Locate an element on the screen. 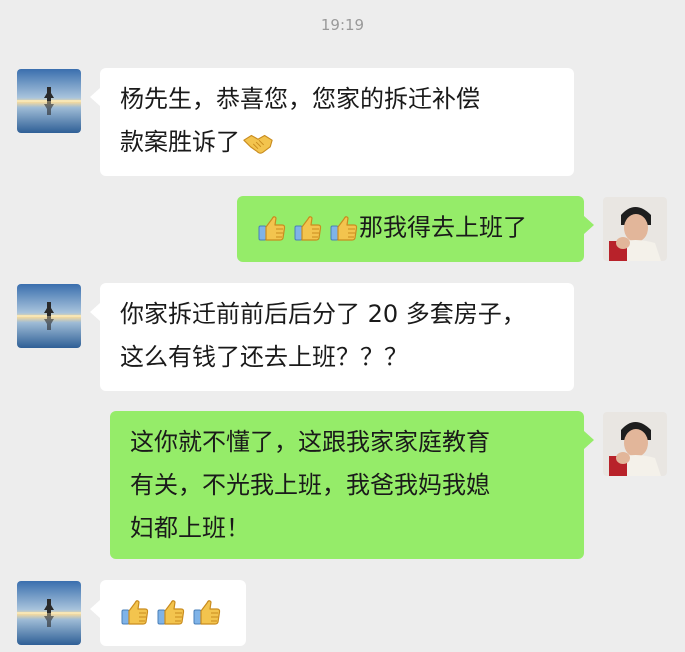 This screenshot has height=652, width=685. incoming-message-bubble: 杨先生，恭喜您，您家的拆迁补偿 款案胜诉了 is located at coordinates (332, 122).